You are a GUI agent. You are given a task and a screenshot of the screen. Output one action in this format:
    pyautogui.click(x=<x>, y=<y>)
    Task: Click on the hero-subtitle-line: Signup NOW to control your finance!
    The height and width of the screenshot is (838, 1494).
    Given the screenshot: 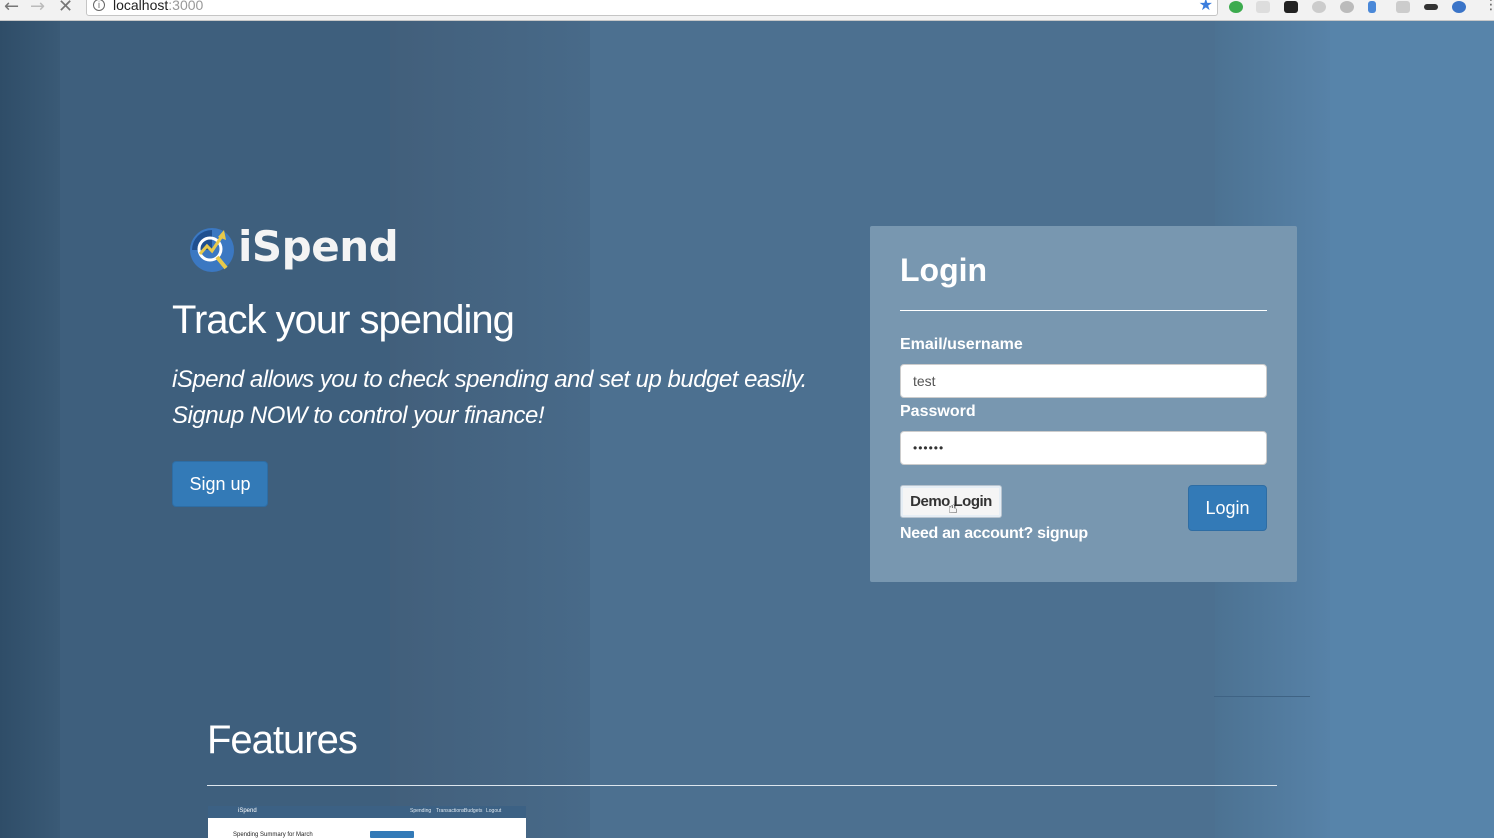 What is the action you would take?
    pyautogui.click(x=358, y=415)
    